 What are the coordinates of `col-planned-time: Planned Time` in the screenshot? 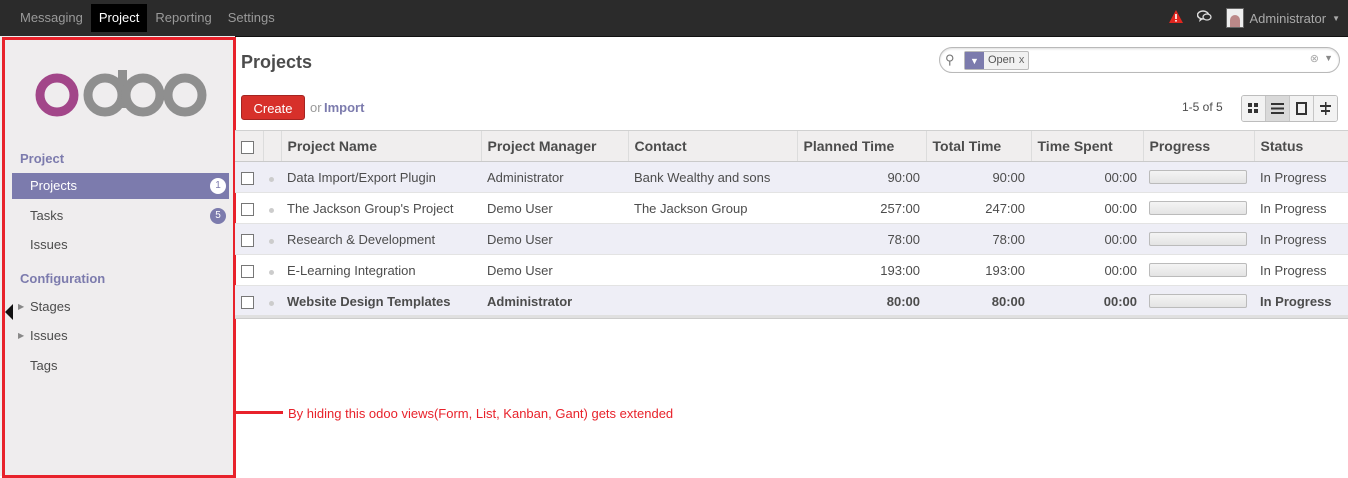 It's located at (861, 146).